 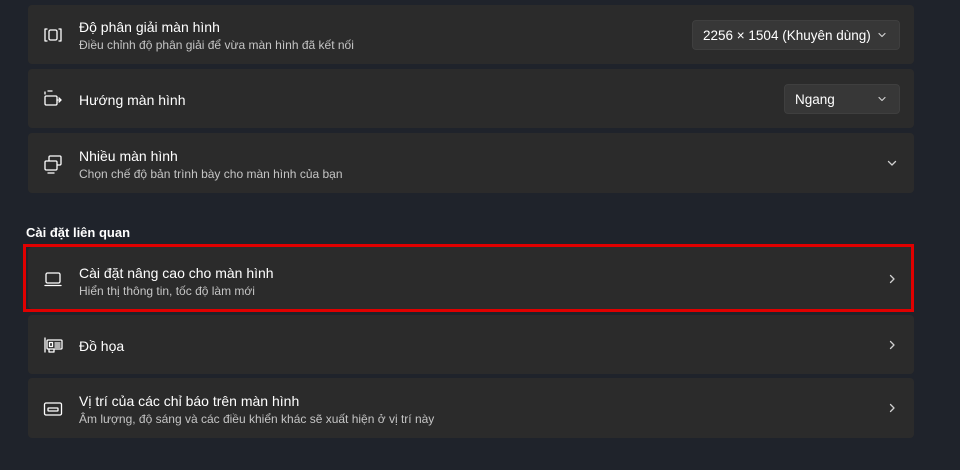 I want to click on monitor-icon, so click(x=53, y=279).